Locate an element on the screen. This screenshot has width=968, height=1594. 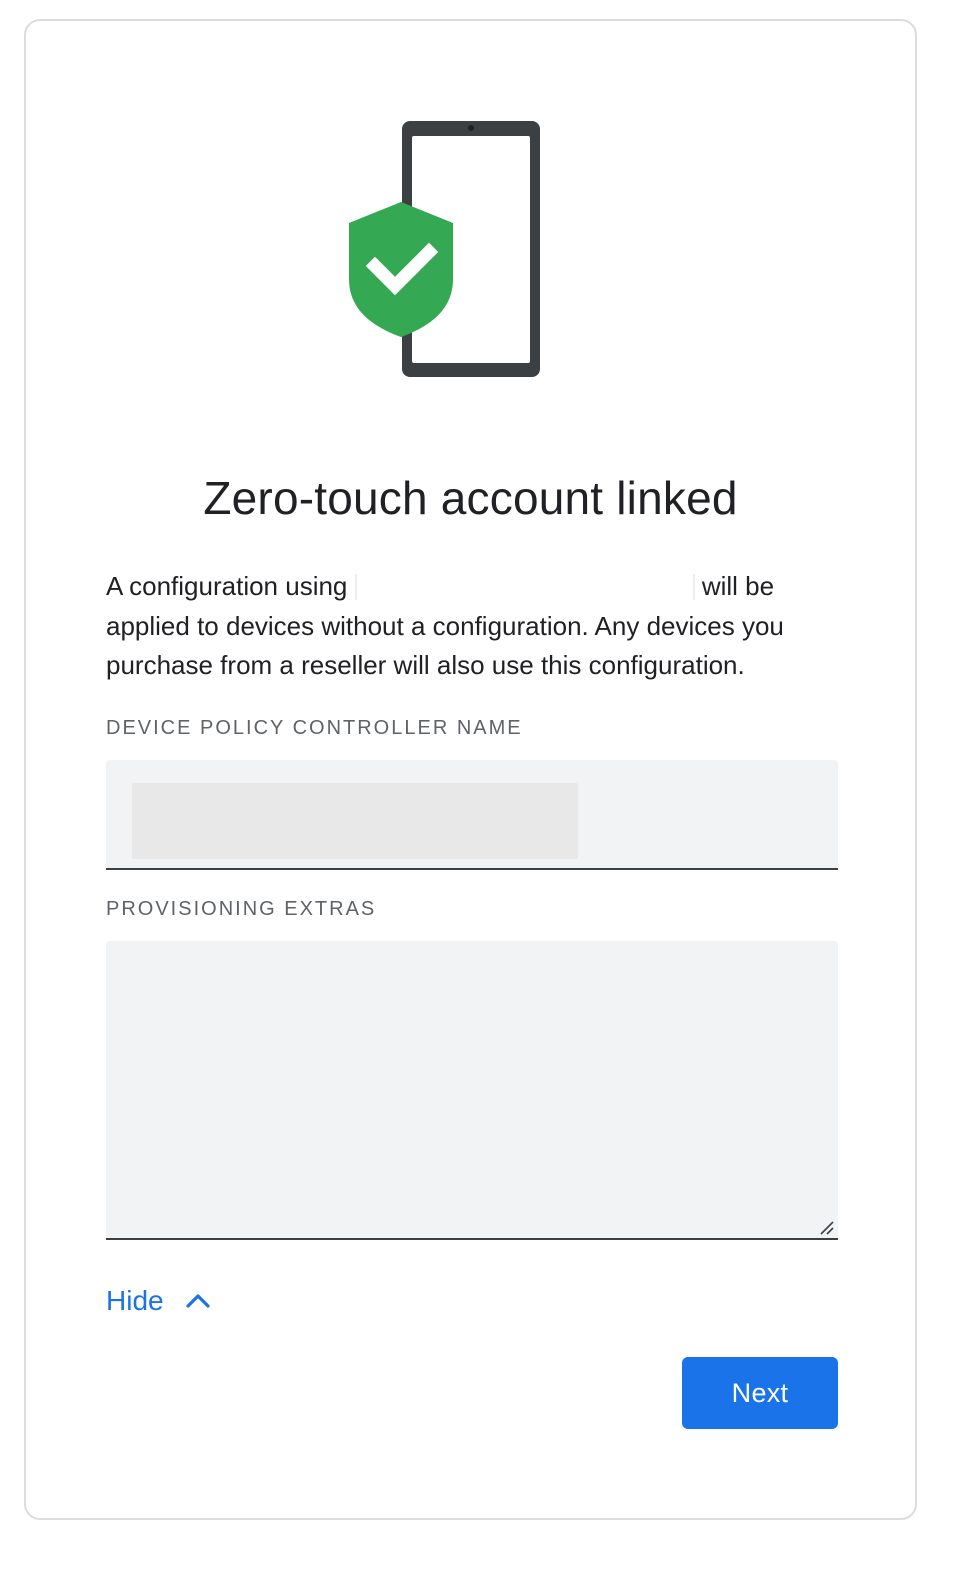
redacted-dpc-value is located at coordinates (355, 821).